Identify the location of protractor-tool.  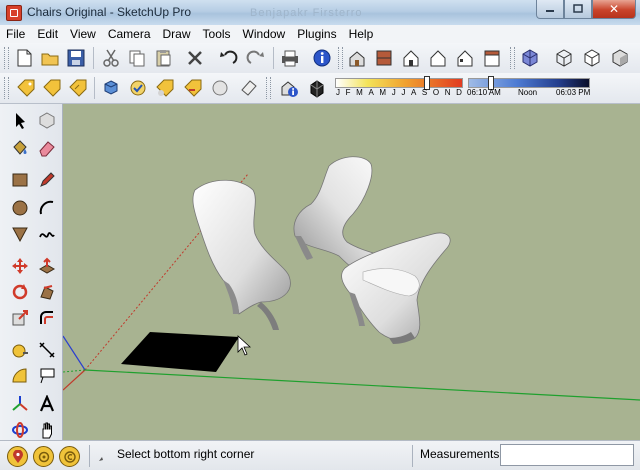
(20, 376).